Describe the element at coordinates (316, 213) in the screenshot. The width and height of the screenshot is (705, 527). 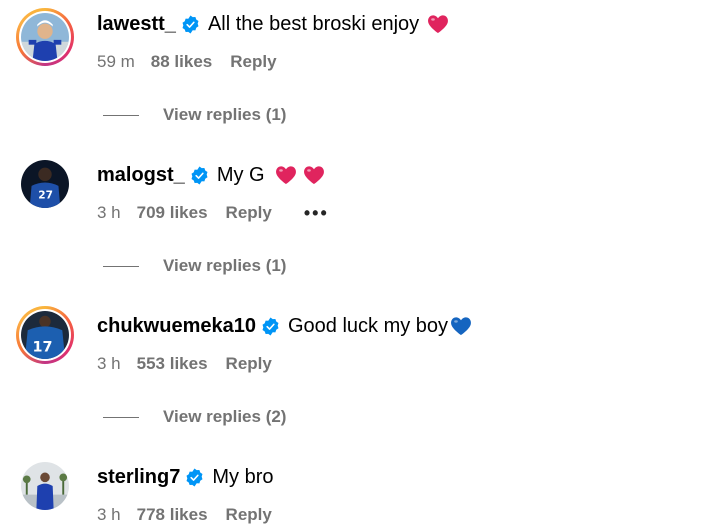
I see `more-options-icon: •••` at that location.